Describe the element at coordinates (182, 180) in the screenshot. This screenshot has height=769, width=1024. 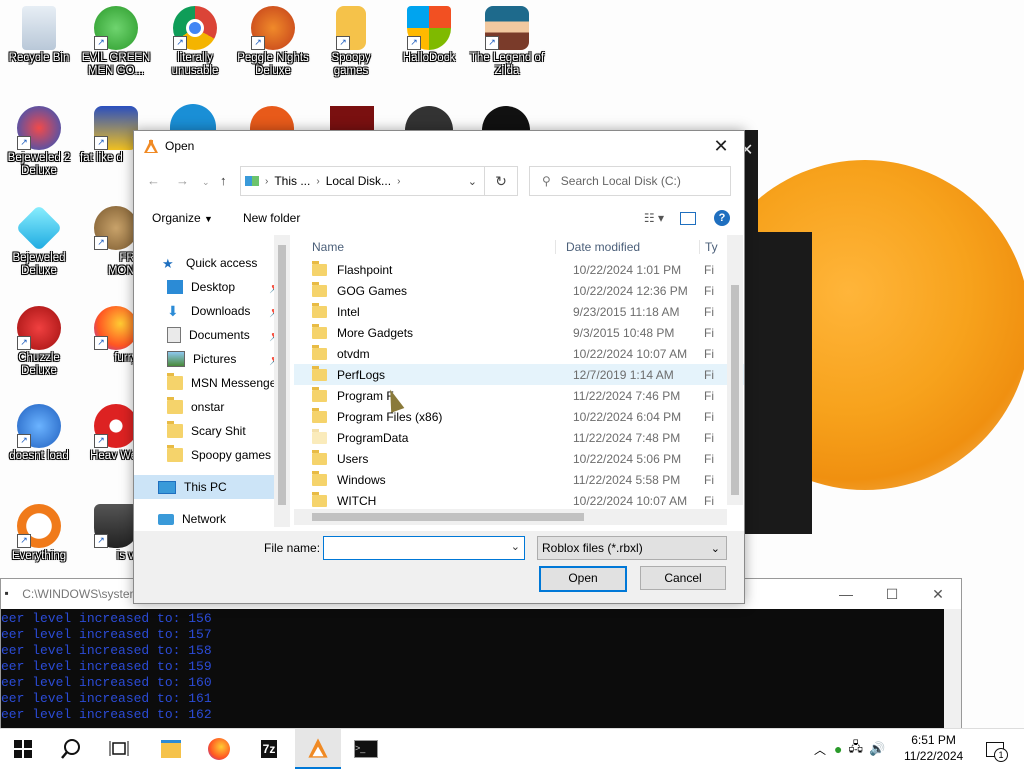
I see `forward-arrow-icon: →` at that location.